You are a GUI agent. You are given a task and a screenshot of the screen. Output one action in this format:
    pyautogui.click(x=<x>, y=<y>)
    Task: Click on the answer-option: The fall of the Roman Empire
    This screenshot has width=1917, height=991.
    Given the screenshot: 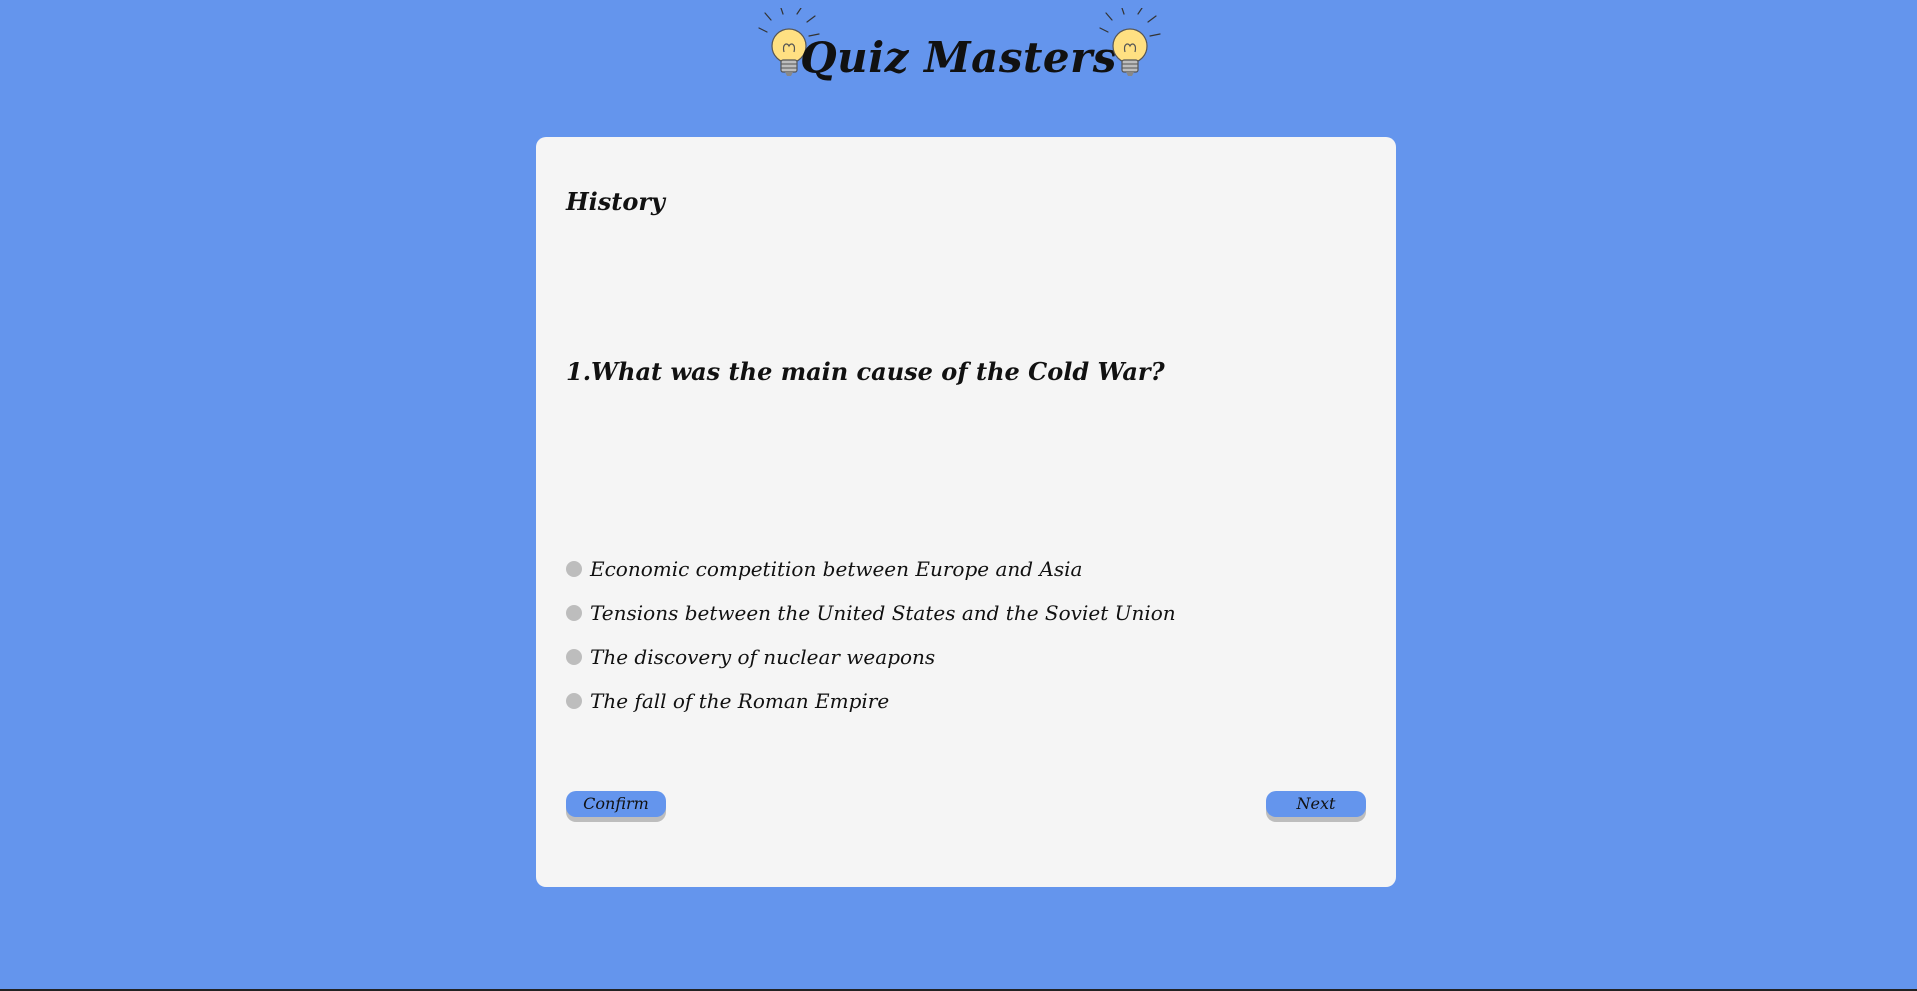 What is the action you would take?
    pyautogui.click(x=871, y=701)
    